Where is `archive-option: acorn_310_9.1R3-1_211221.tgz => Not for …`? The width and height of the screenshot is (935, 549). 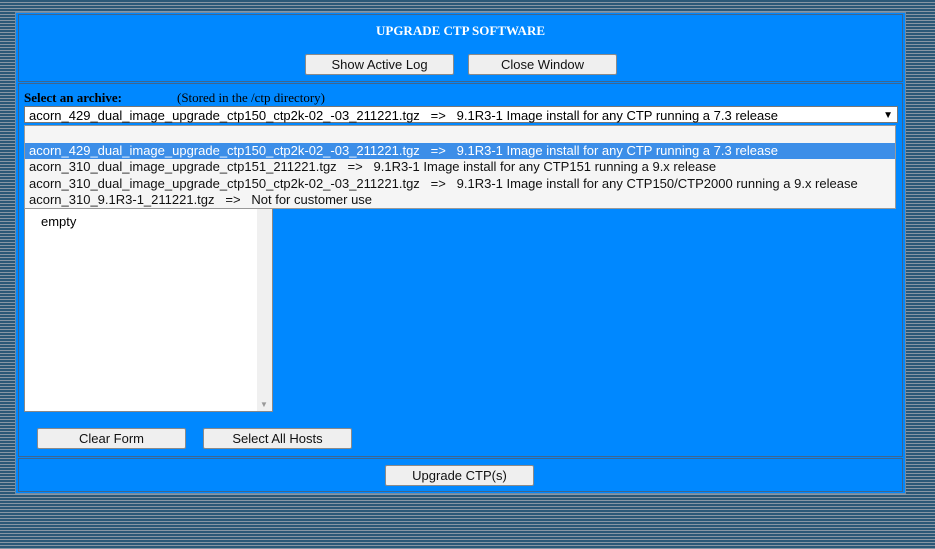 archive-option: acorn_310_9.1R3-1_211221.tgz => Not for … is located at coordinates (460, 200).